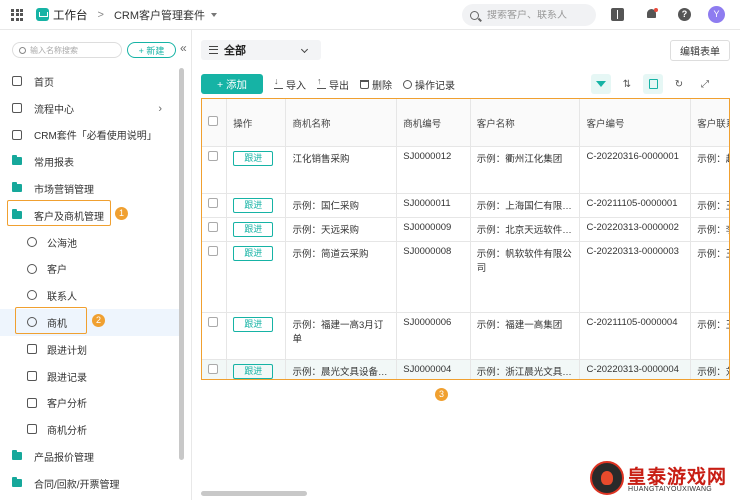 The height and width of the screenshot is (500, 740). Describe the element at coordinates (341, 170) in the screenshot. I see `table-cell: 江化销售采购` at that location.